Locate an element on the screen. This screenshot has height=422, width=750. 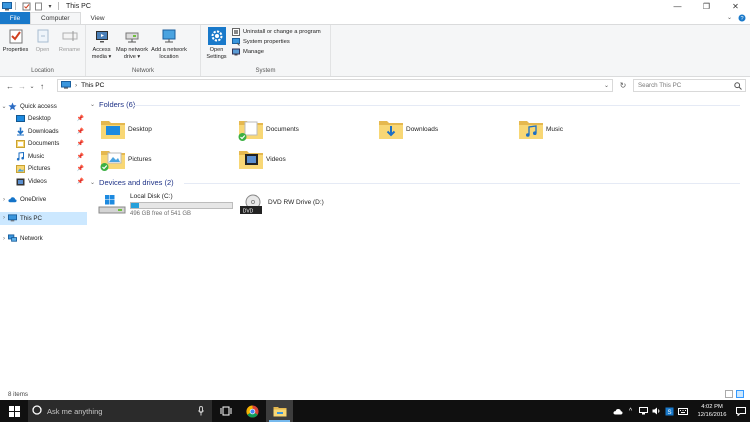
breadcrumb-chevron-icon: › is located at coordinates (76, 85).